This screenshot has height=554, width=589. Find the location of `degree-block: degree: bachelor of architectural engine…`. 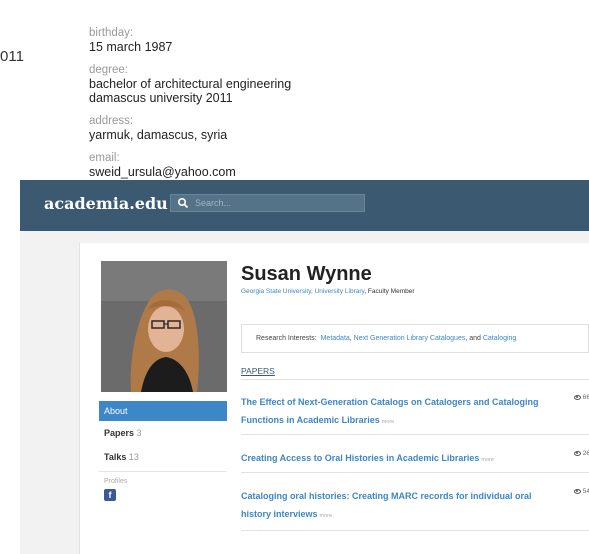

degree-block: degree: bachelor of architectural engine… is located at coordinates (239, 84).